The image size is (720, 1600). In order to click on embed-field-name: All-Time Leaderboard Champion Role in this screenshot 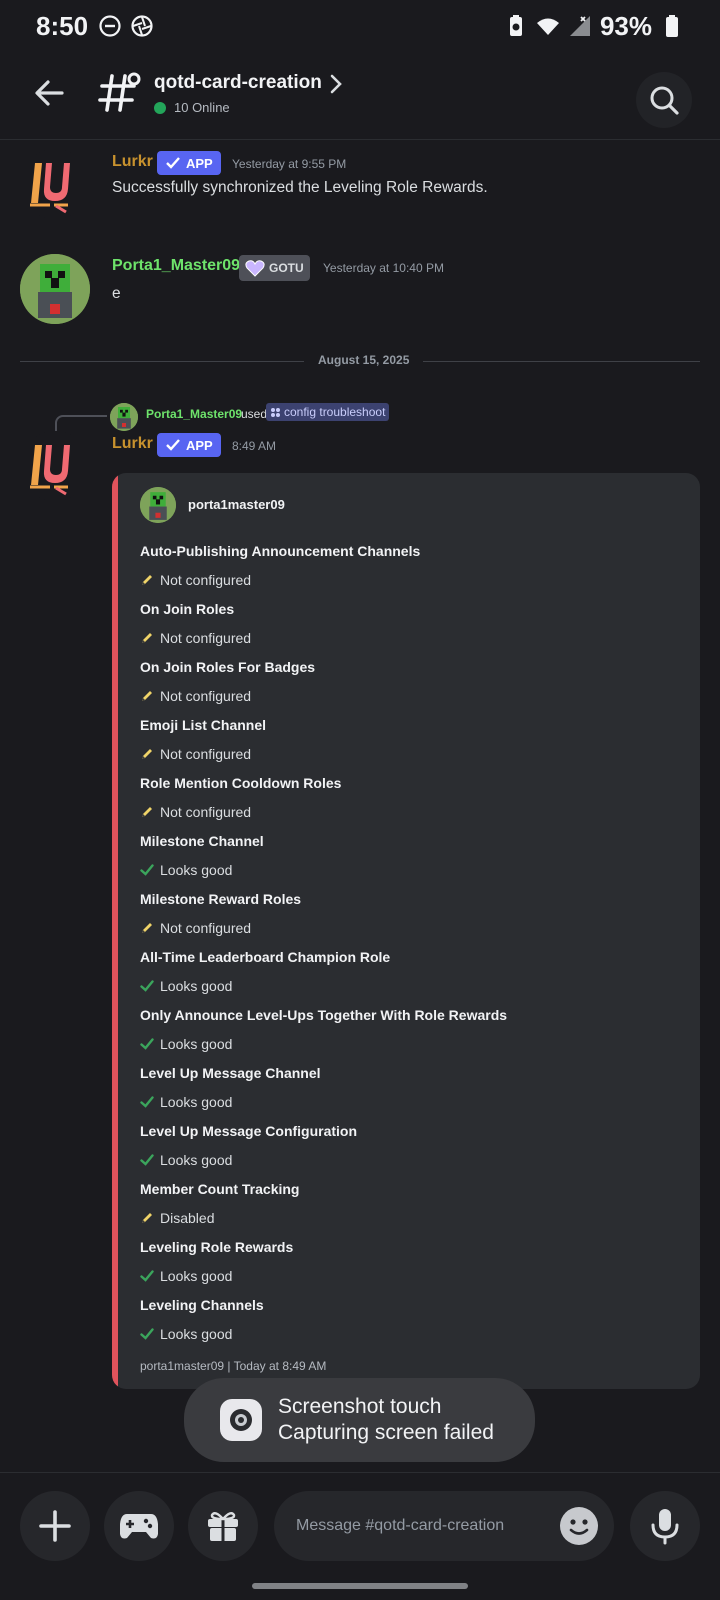, I will do `click(265, 957)`.